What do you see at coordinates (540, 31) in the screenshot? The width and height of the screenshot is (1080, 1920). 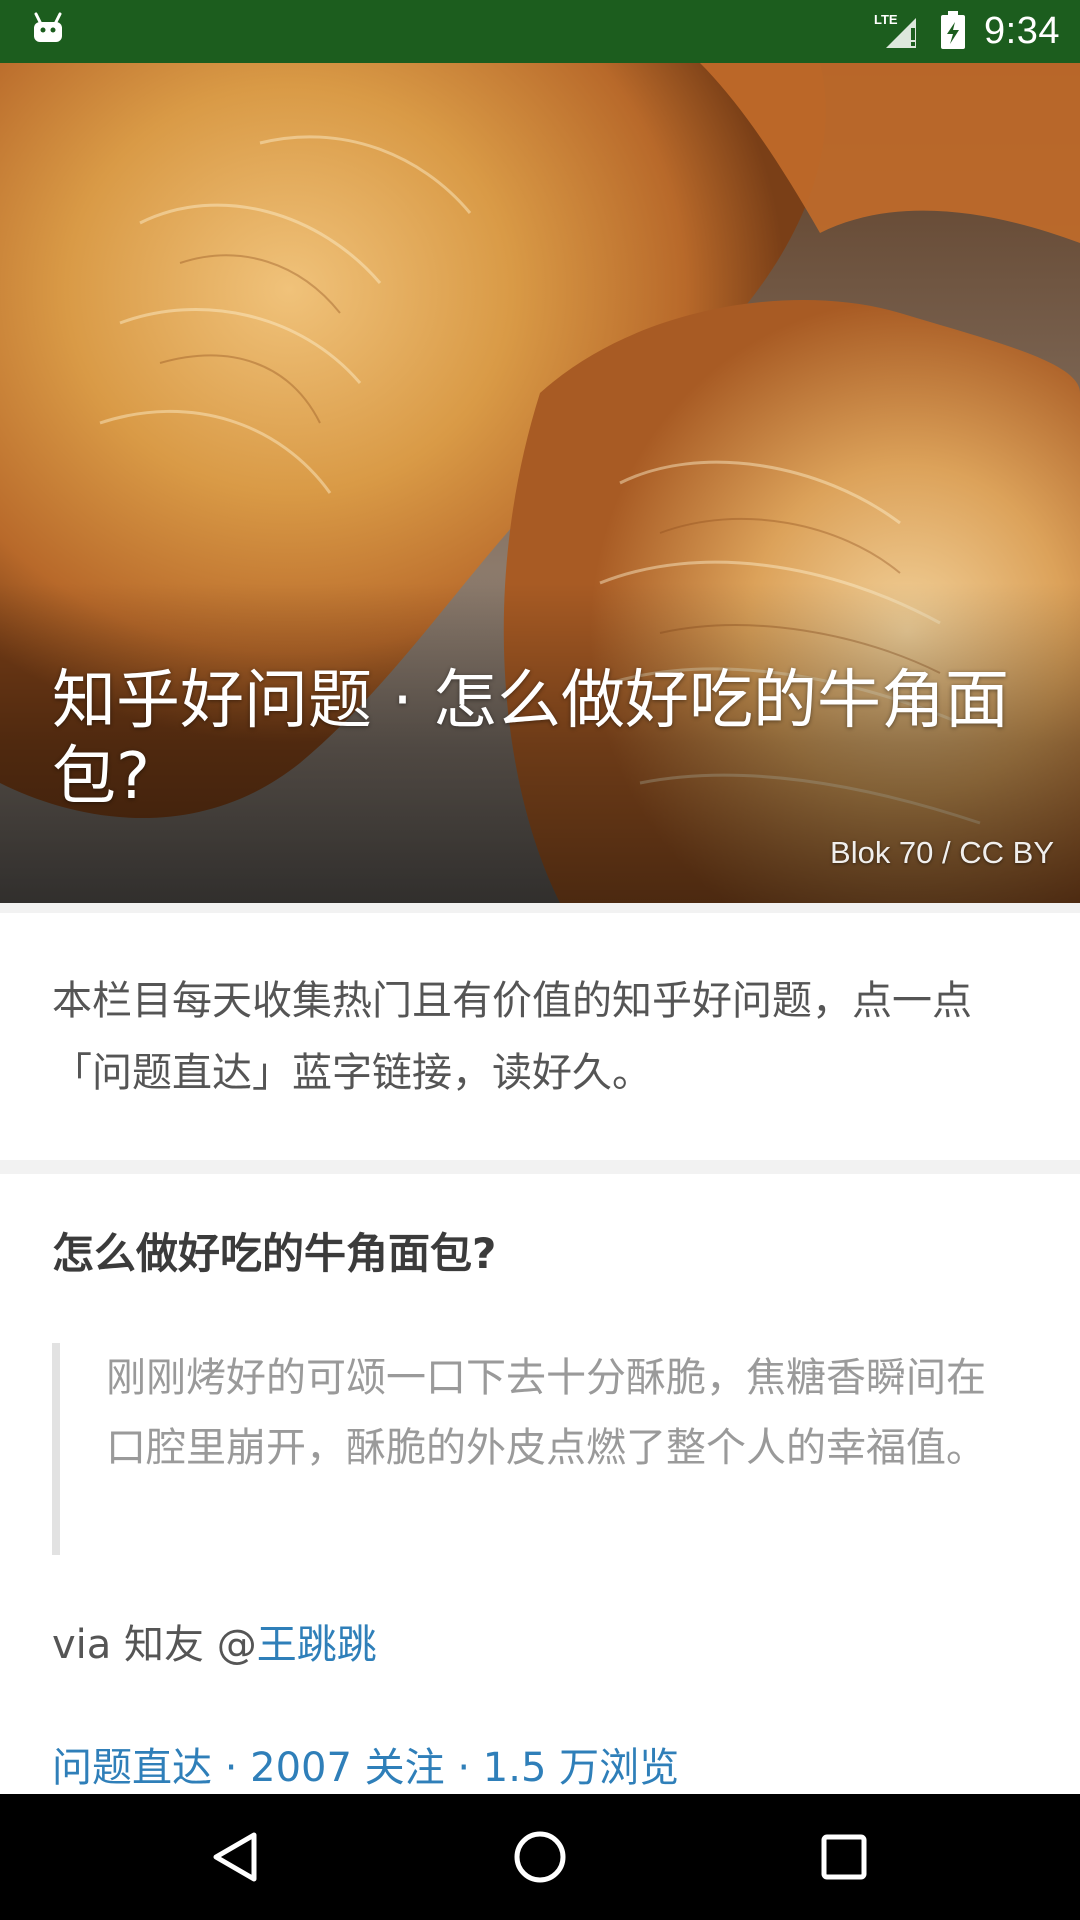 I see `status-bar: LTE 9:34` at bounding box center [540, 31].